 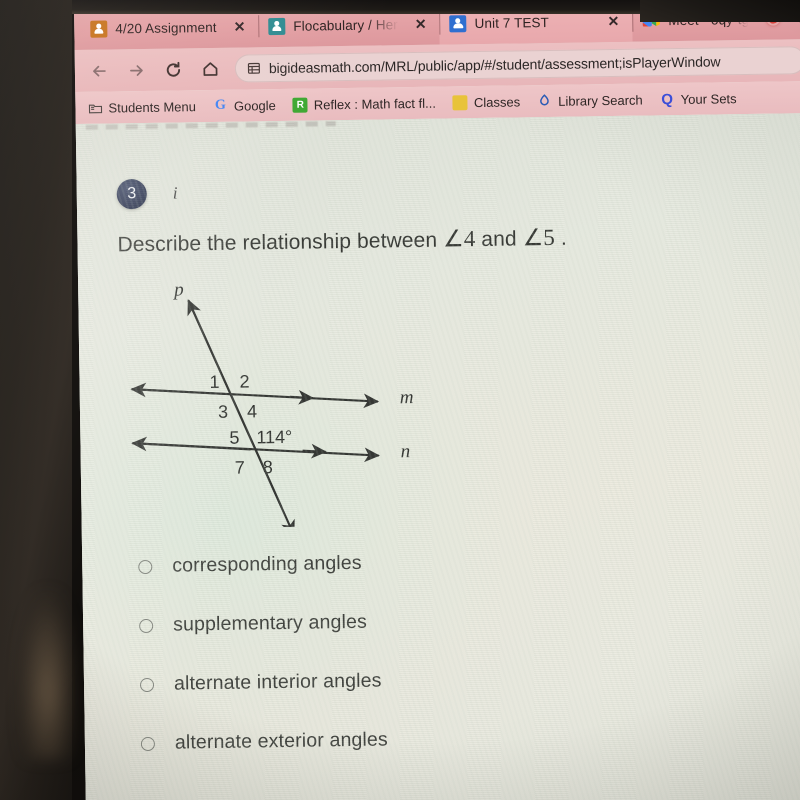 What do you see at coordinates (708, 98) in the screenshot?
I see `bookmark-label: Your Sets` at bounding box center [708, 98].